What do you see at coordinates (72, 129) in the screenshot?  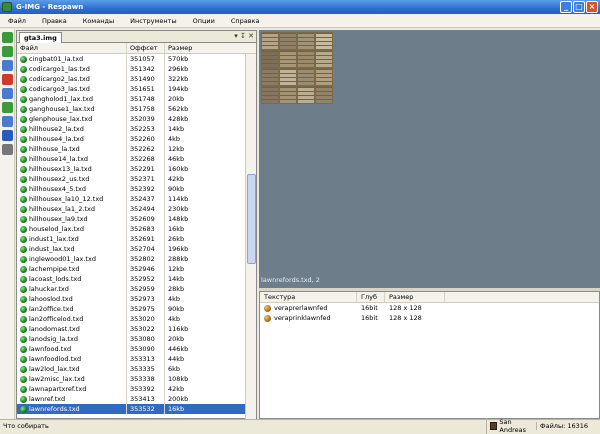 I see `file-name-cell: hillhouse2_la.txd` at bounding box center [72, 129].